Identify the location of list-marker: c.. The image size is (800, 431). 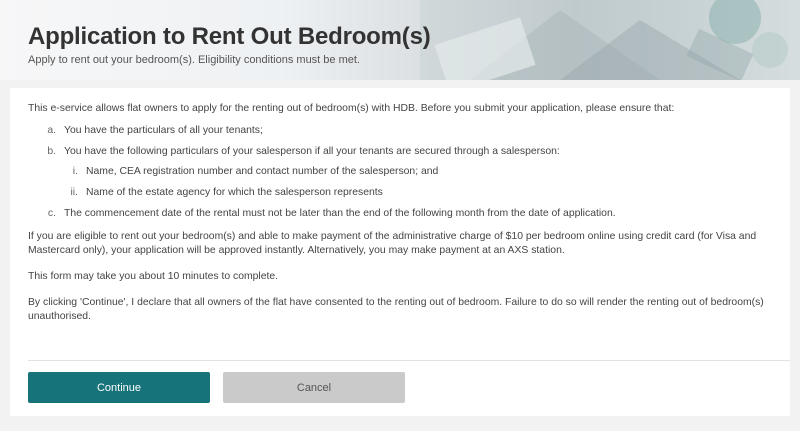
(51, 213).